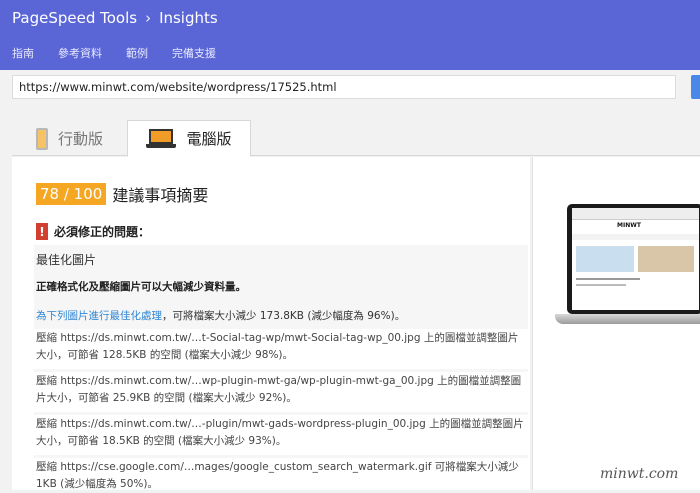 This screenshot has width=700, height=493. What do you see at coordinates (209, 139) in the screenshot?
I see `tab-desktop-label: 電腦版` at bounding box center [209, 139].